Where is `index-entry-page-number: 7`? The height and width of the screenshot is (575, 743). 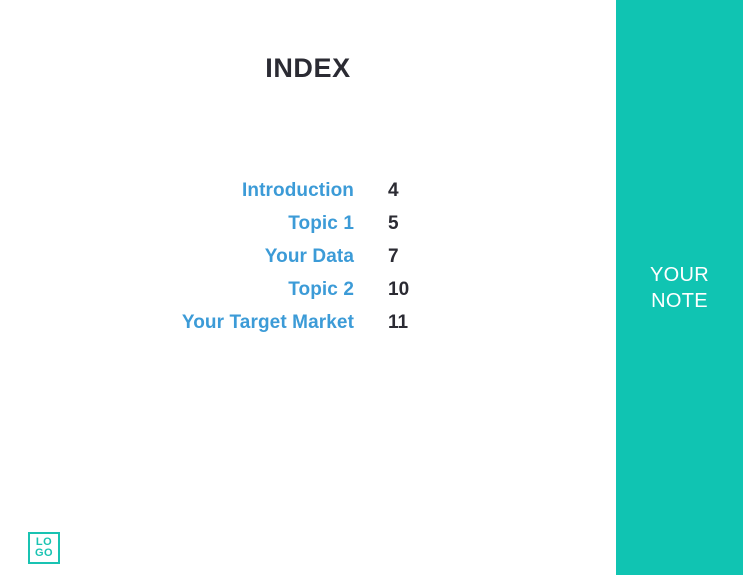
index-entry-page-number: 7 is located at coordinates (393, 256).